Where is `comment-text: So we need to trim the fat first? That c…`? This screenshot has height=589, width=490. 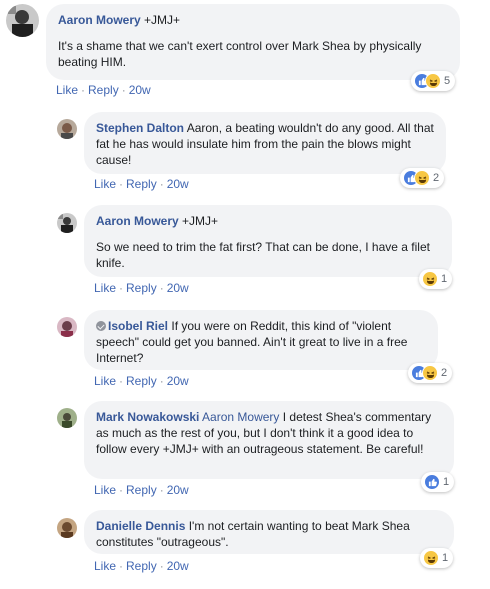 comment-text: So we need to trim the fat first? That c… is located at coordinates (263, 255).